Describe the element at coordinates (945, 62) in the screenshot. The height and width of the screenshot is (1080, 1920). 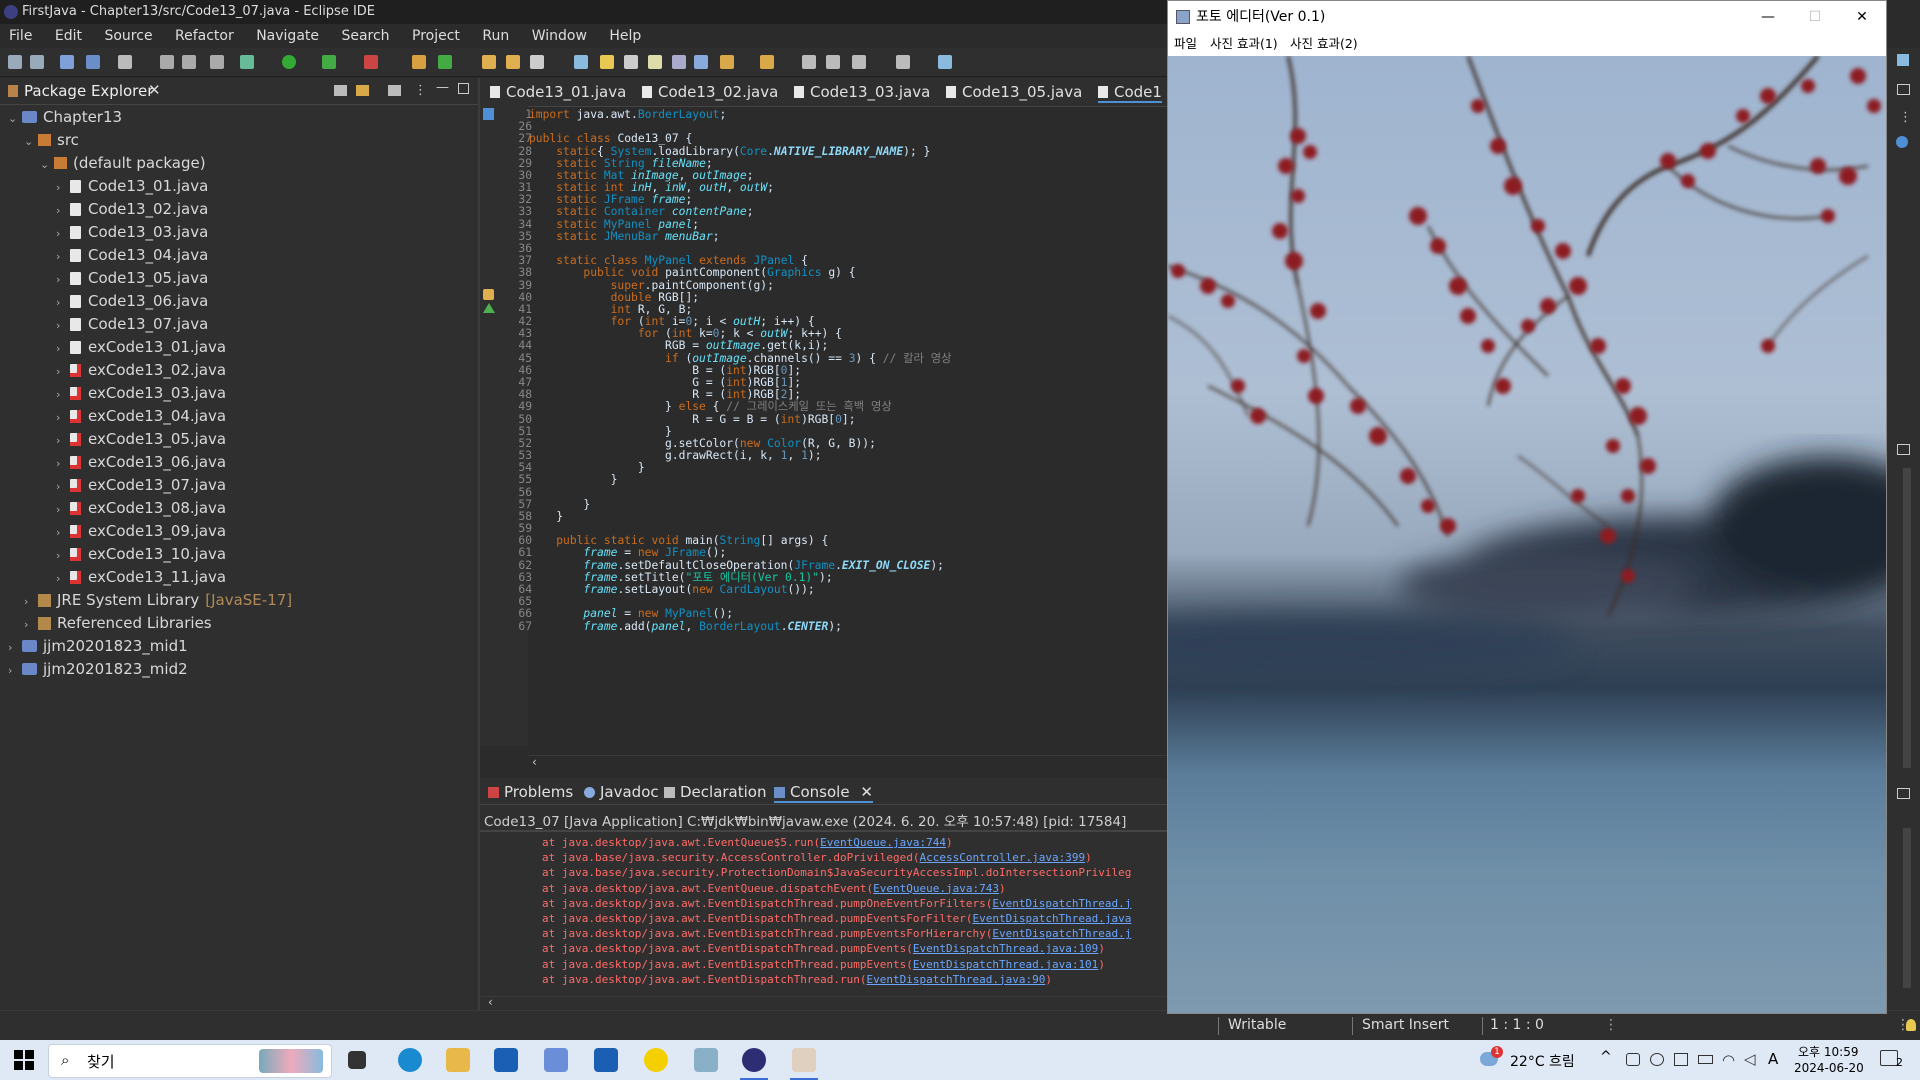
I see `perspective-icon` at that location.